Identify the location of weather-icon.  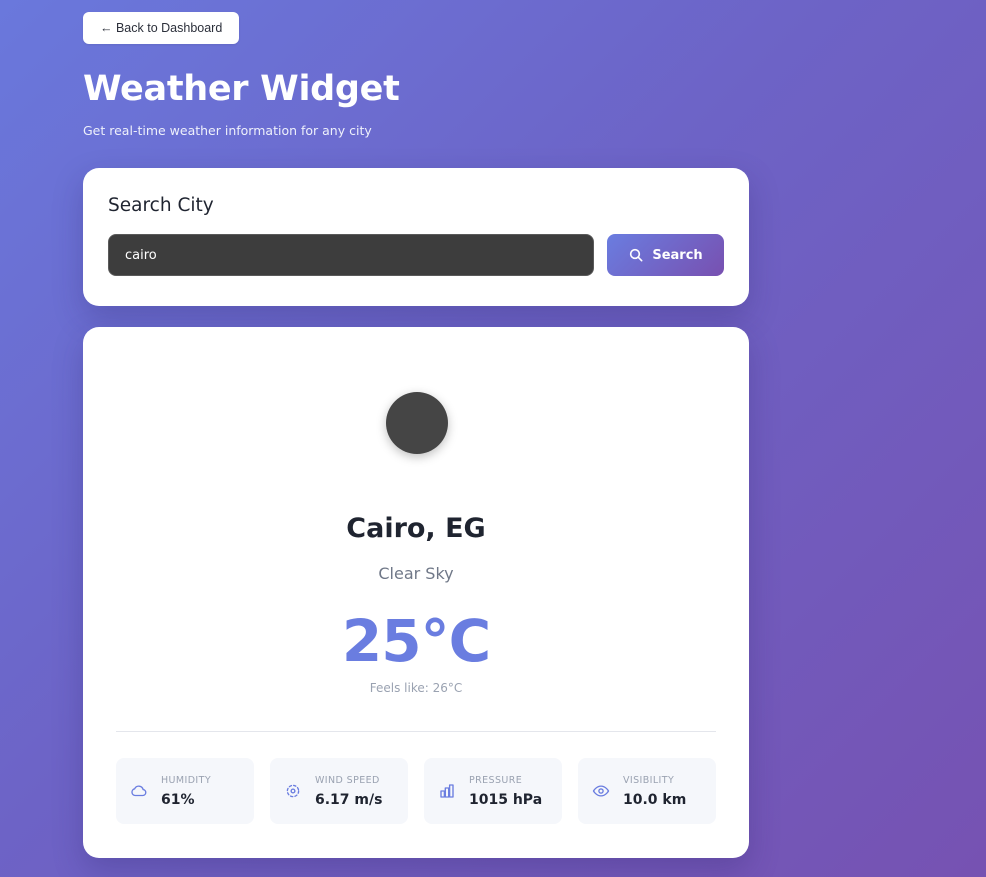
(417, 423).